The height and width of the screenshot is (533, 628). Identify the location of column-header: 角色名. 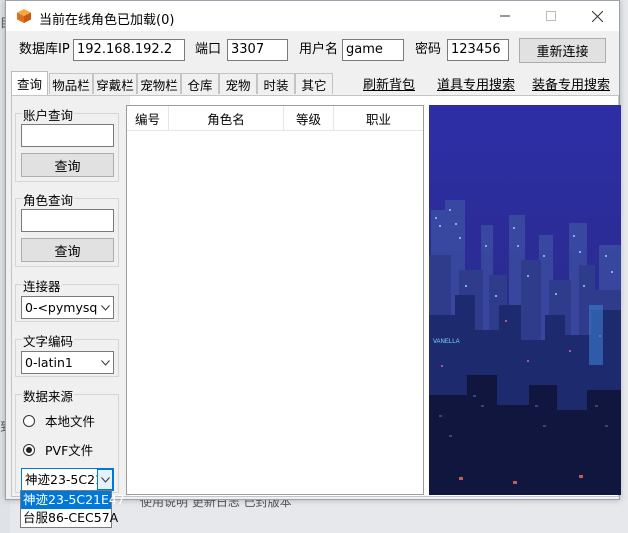
(226, 118).